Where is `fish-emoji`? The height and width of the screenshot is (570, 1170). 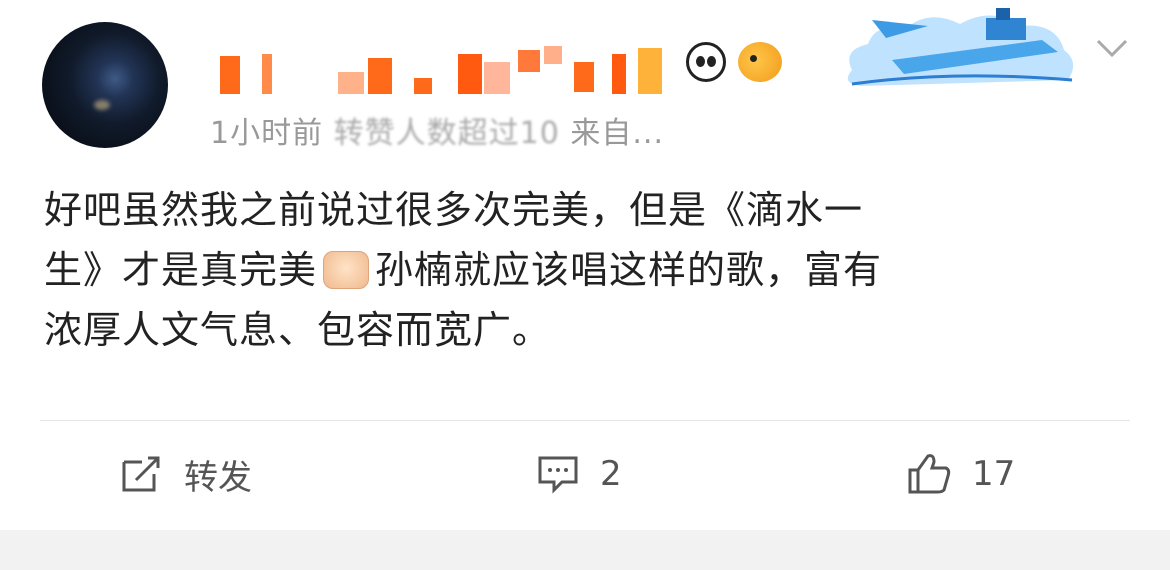 fish-emoji is located at coordinates (760, 62).